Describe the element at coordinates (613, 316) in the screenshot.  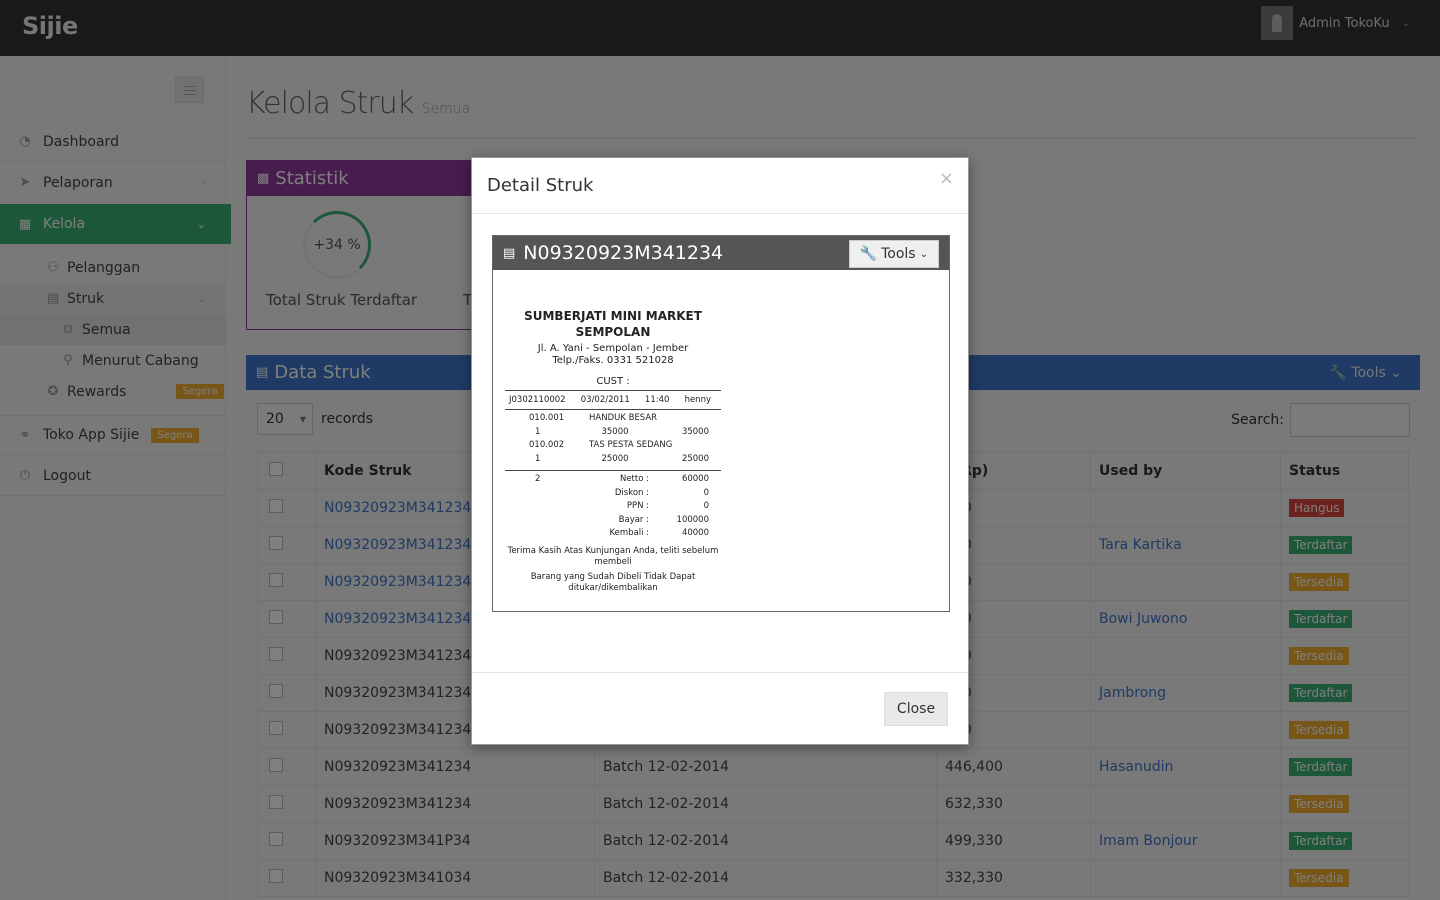
I see `receipt-store-name: SUMBERJATI MINI MARKET` at that location.